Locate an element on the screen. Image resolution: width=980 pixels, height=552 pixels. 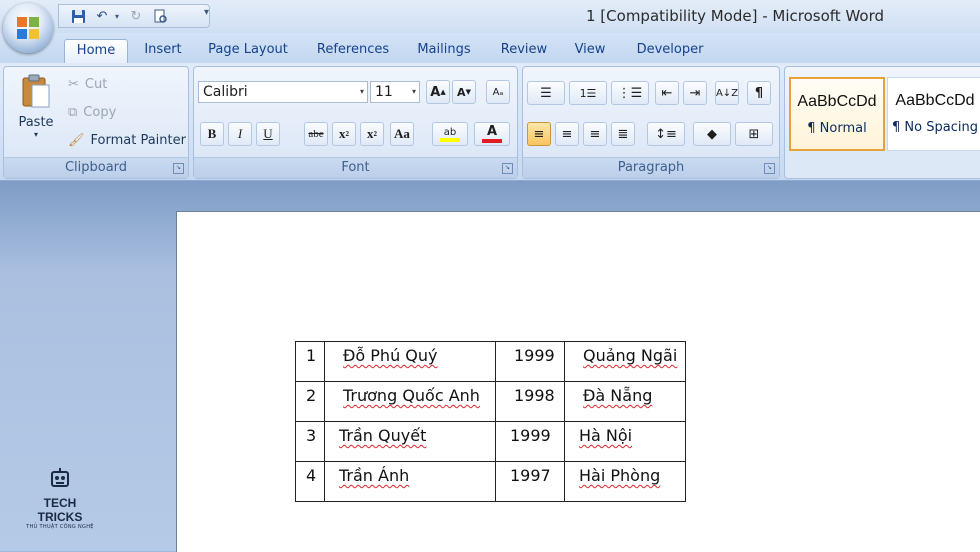
align-left-icon: ≡ is located at coordinates (539, 134).